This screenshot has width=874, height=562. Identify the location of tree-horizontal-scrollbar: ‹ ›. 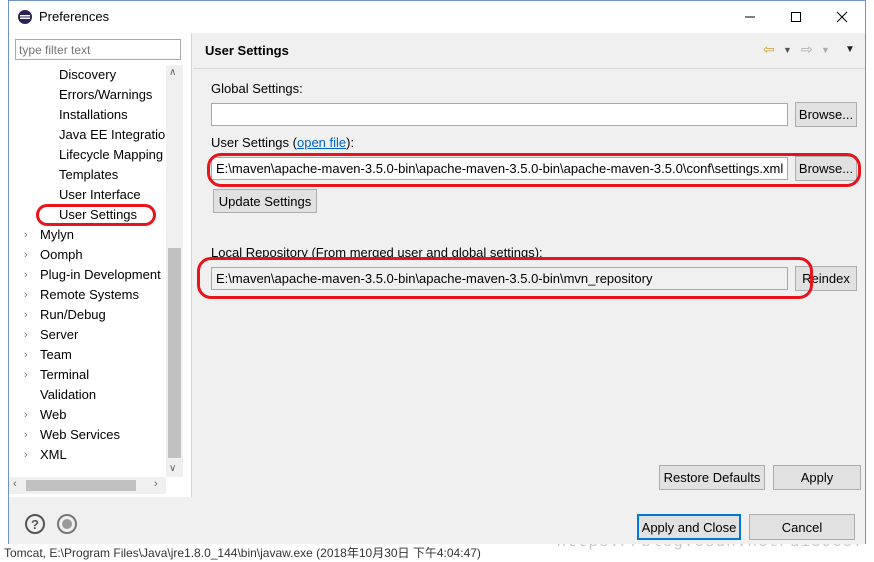
(87, 485).